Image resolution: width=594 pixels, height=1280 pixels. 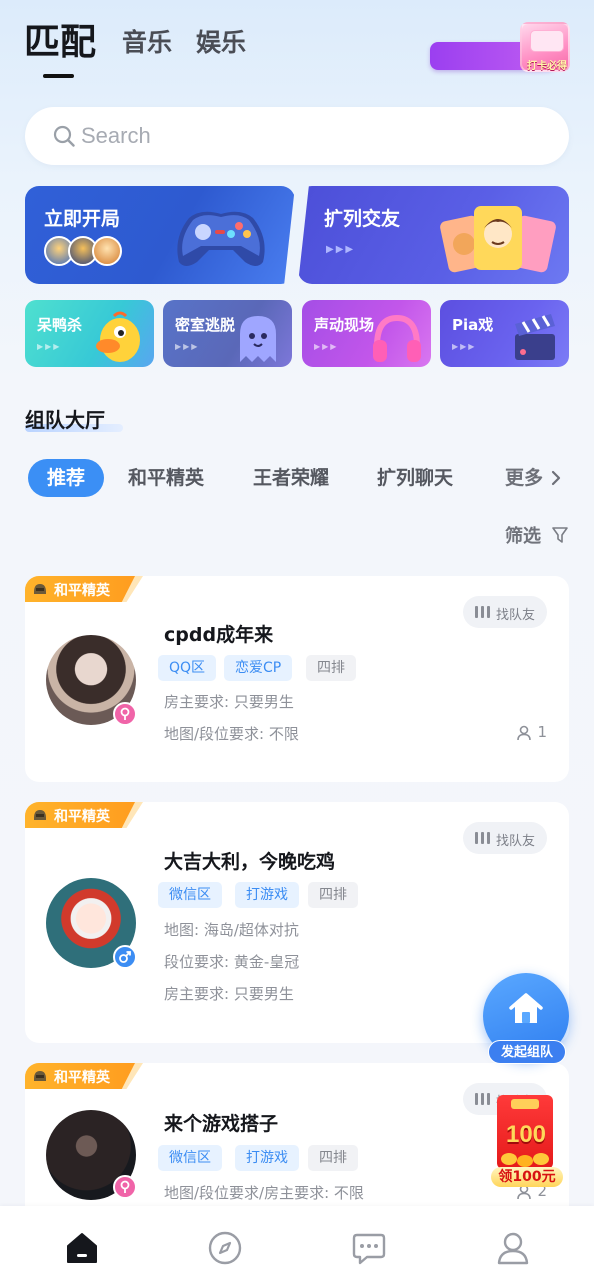 What do you see at coordinates (523, 535) in the screenshot?
I see `filter-button: 筛选` at bounding box center [523, 535].